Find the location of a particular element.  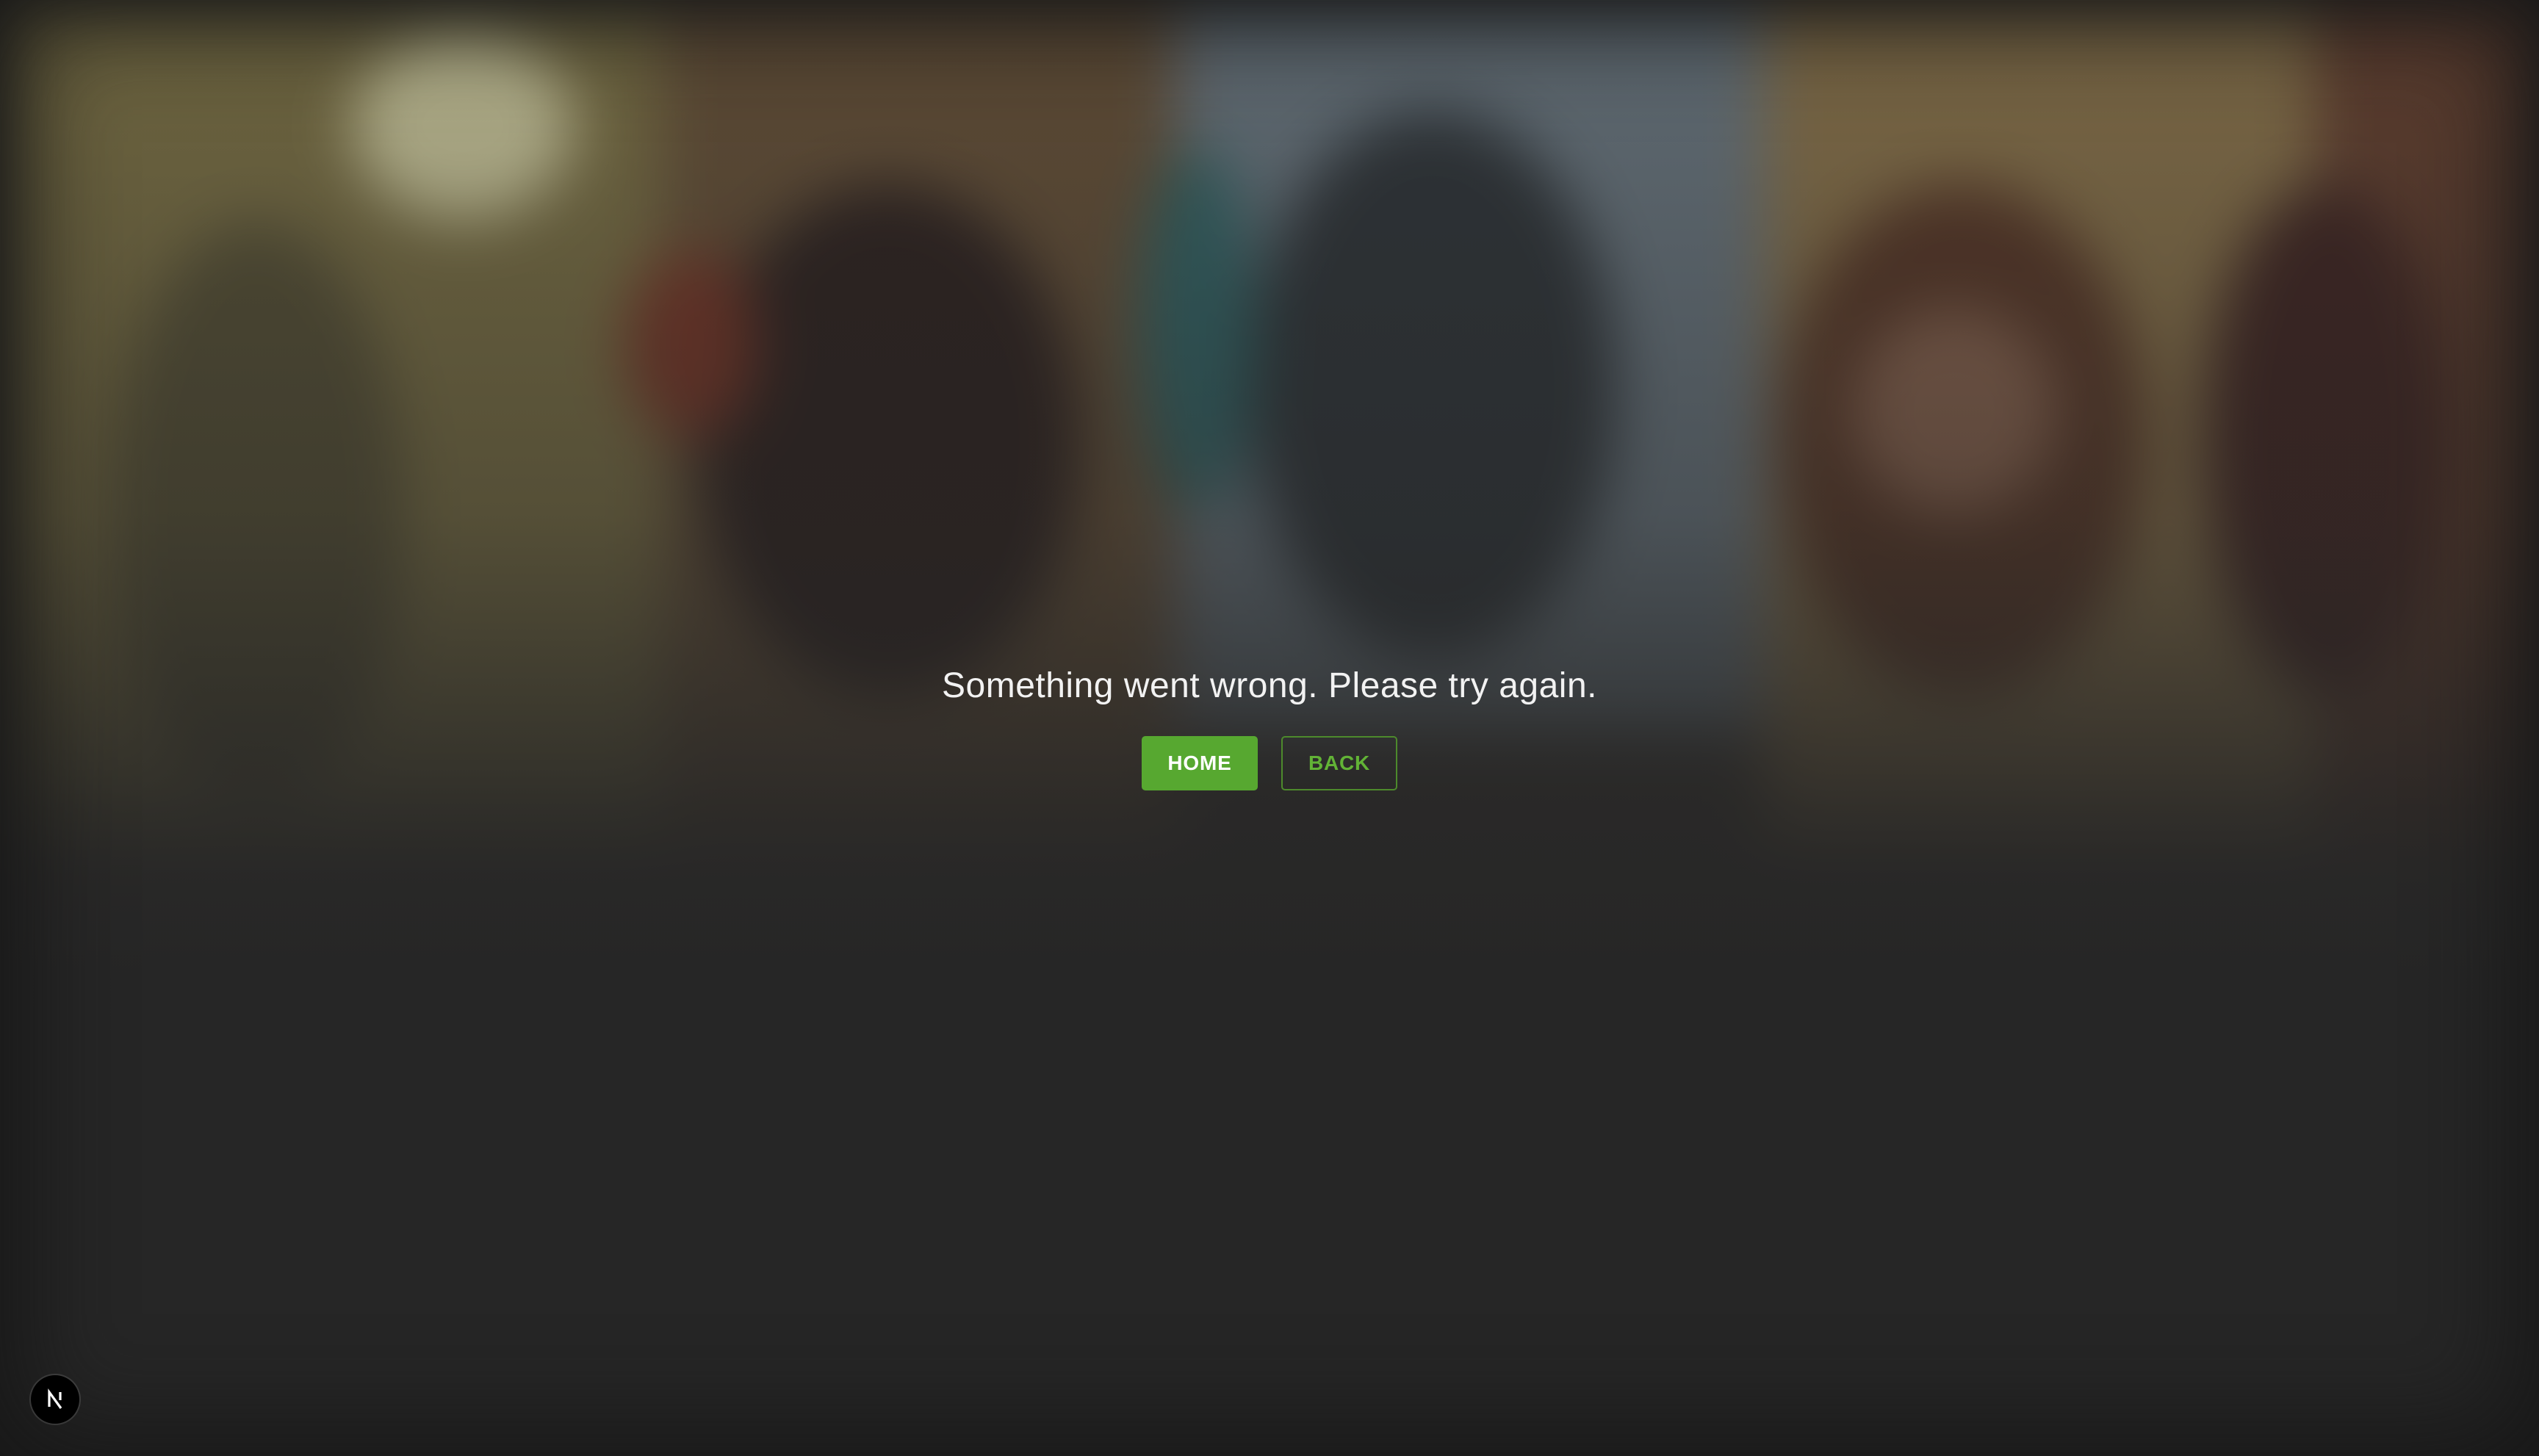

nextjs-logo-icon is located at coordinates (55, 1398).